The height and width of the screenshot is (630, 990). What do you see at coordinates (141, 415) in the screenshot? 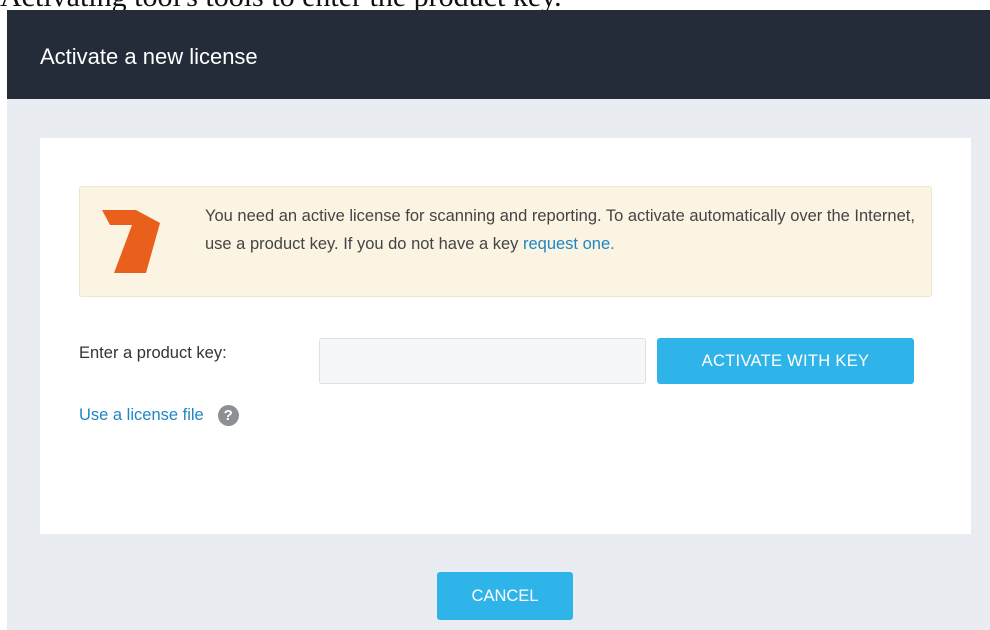
I see `use-license-file-link: Use a license file` at bounding box center [141, 415].